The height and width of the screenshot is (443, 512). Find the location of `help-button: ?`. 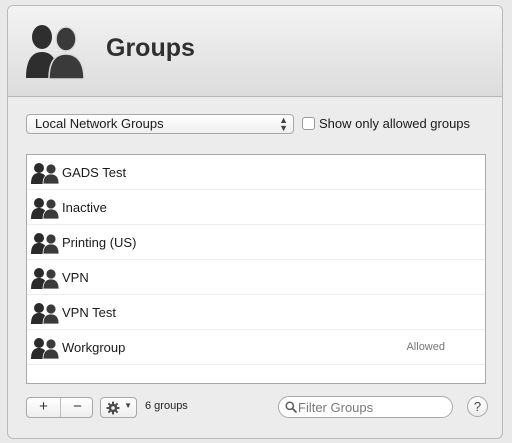

help-button: ? is located at coordinates (477, 406).